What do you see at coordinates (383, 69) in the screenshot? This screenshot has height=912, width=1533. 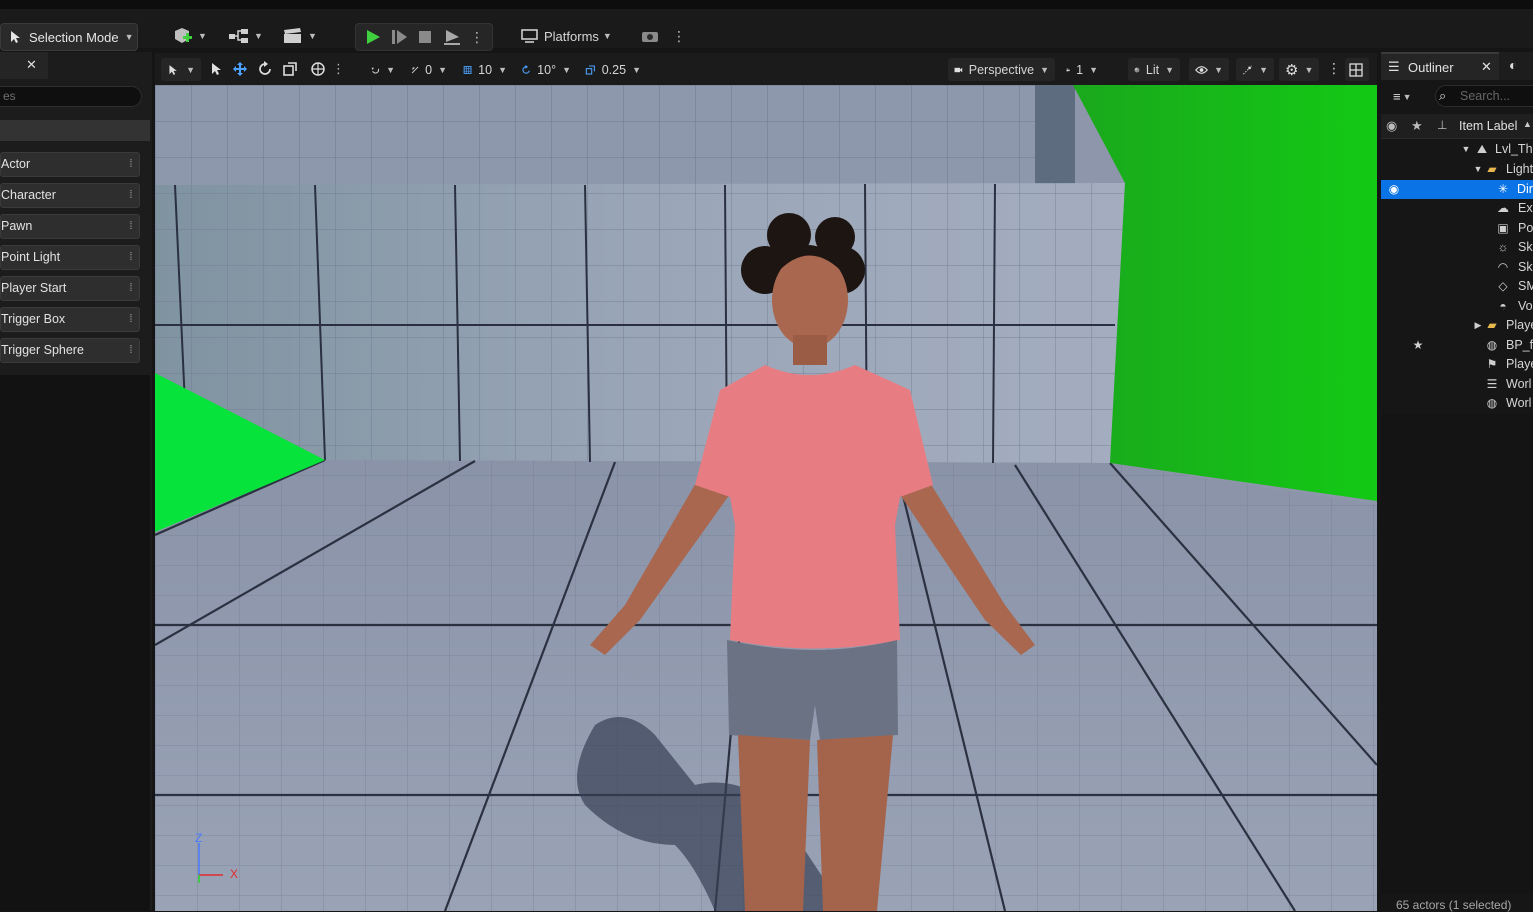 I see `surface-snapping-dropdown: ▼` at bounding box center [383, 69].